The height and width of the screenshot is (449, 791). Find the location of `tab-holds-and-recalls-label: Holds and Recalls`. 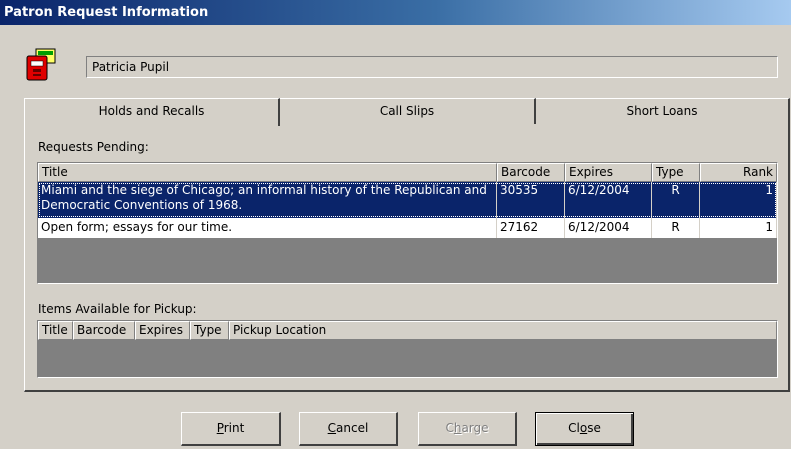

tab-holds-and-recalls-label: Holds and Recalls is located at coordinates (151, 111).